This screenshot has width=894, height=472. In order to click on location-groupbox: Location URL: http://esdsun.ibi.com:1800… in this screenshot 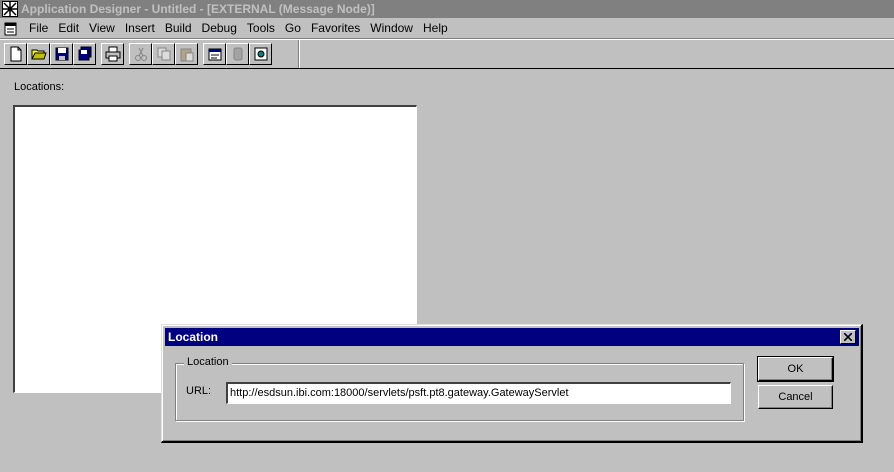, I will do `click(459, 388)`.